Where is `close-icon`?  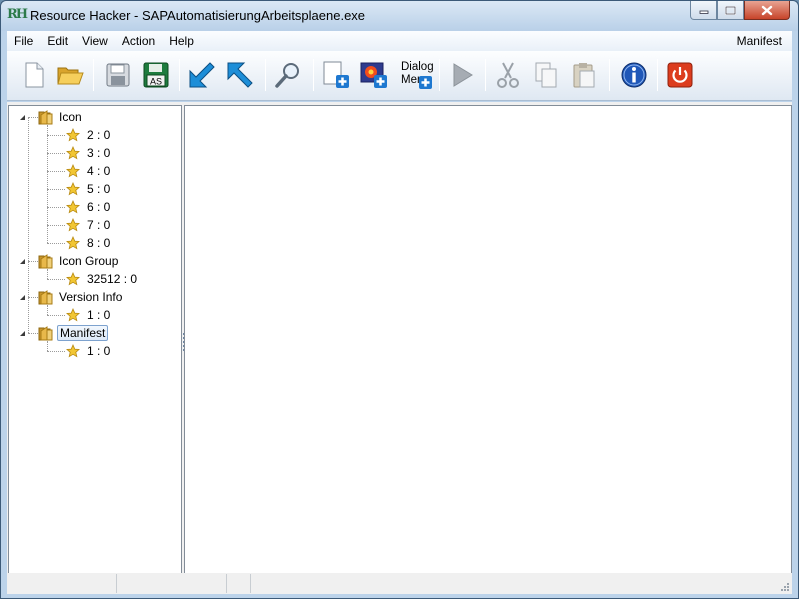 close-icon is located at coordinates (767, 10).